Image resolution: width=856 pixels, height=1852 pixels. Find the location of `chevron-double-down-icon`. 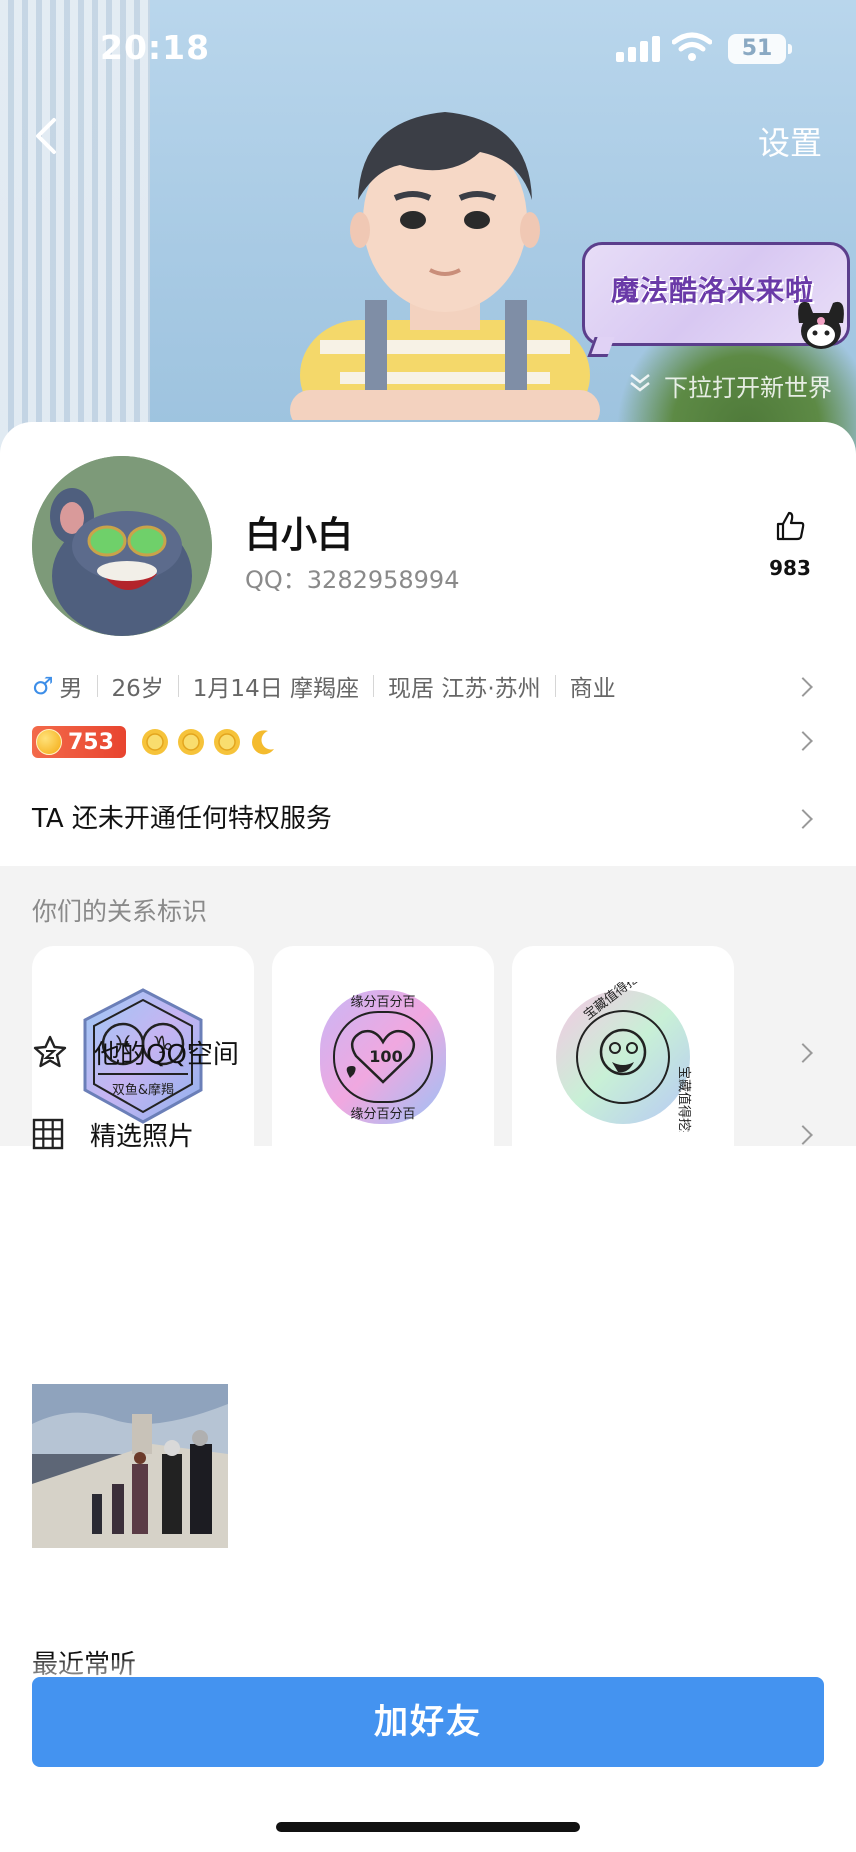

chevron-double-down-icon is located at coordinates (640, 383).